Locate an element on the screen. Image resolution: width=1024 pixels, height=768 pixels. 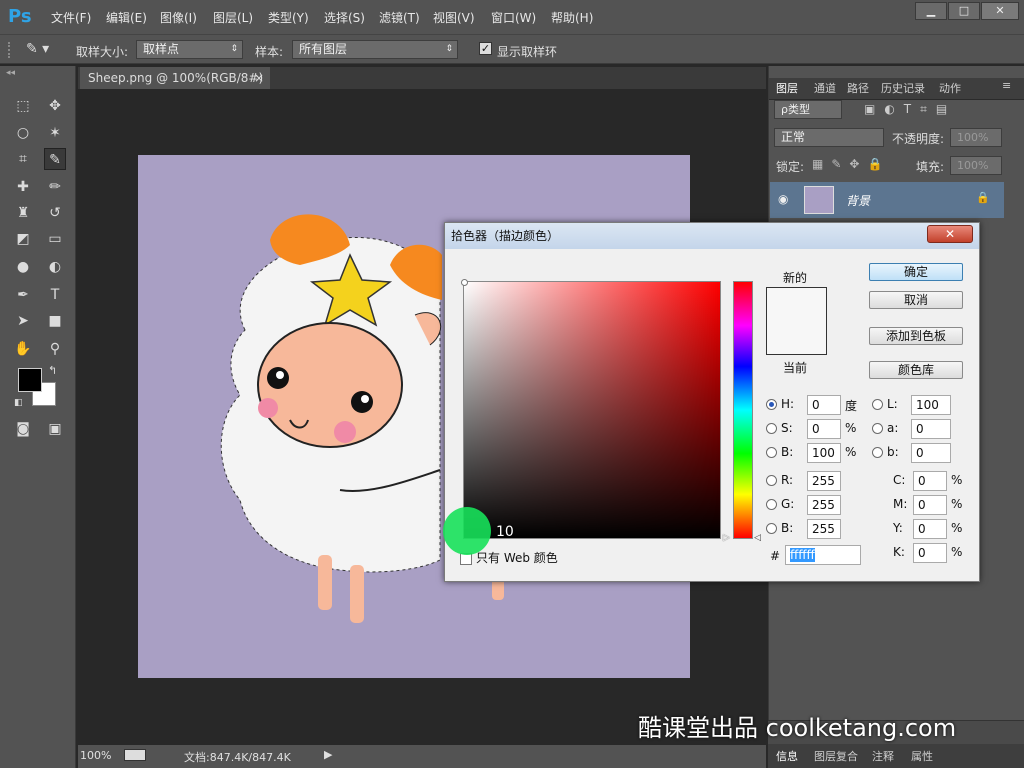
hex-input: ffffff is located at coordinates (823, 555).